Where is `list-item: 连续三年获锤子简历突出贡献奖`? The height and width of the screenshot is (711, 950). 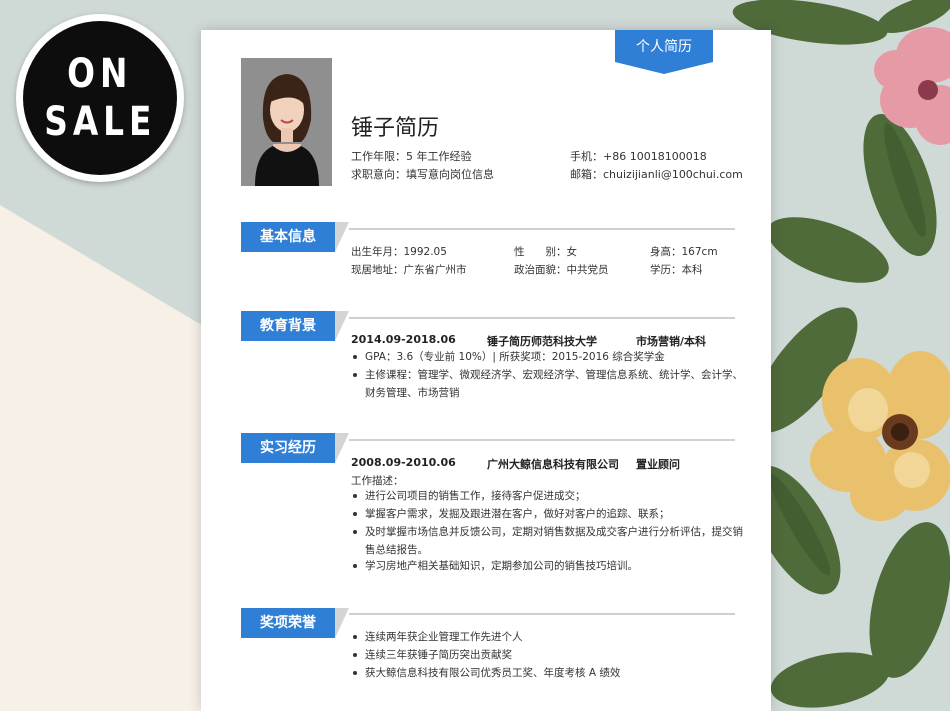
list-item: 连续三年获锤子简历突出贡献奖 is located at coordinates (485, 655).